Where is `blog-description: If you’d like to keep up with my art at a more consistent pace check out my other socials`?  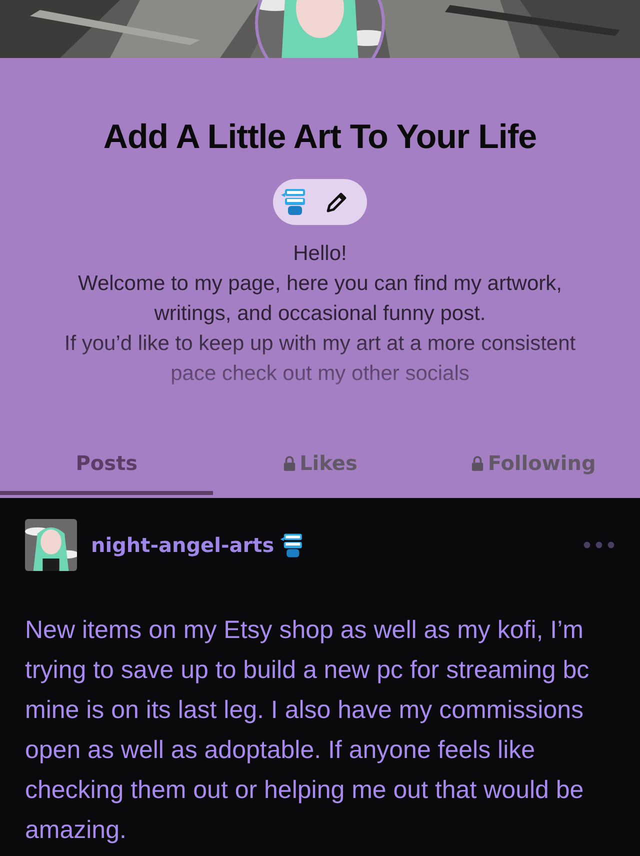
blog-description: If you’d like to keep up with my art at a more consistent pace check out my other socials is located at coordinates (320, 359).